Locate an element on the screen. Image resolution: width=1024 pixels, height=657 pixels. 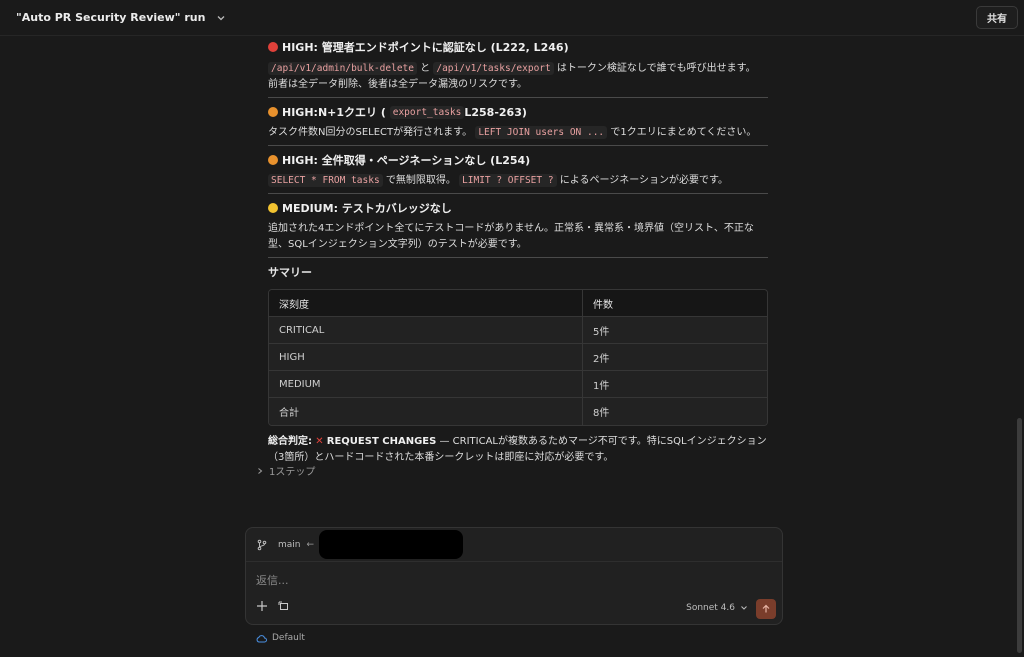
redacted-branch-name is located at coordinates (391, 544).